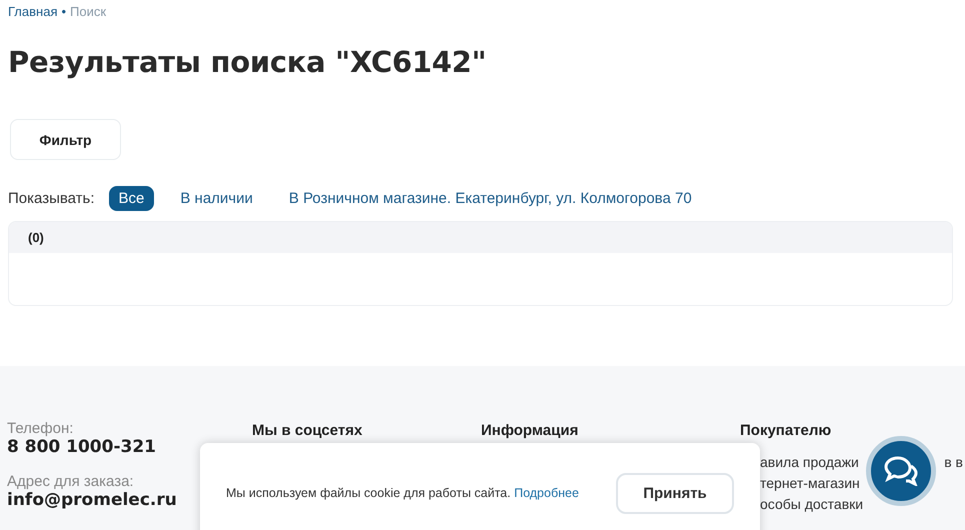 Image resolution: width=965 pixels, height=530 pixels. Describe the element at coordinates (308, 430) in the screenshot. I see `column-heading: Мы в соцсетях` at that location.